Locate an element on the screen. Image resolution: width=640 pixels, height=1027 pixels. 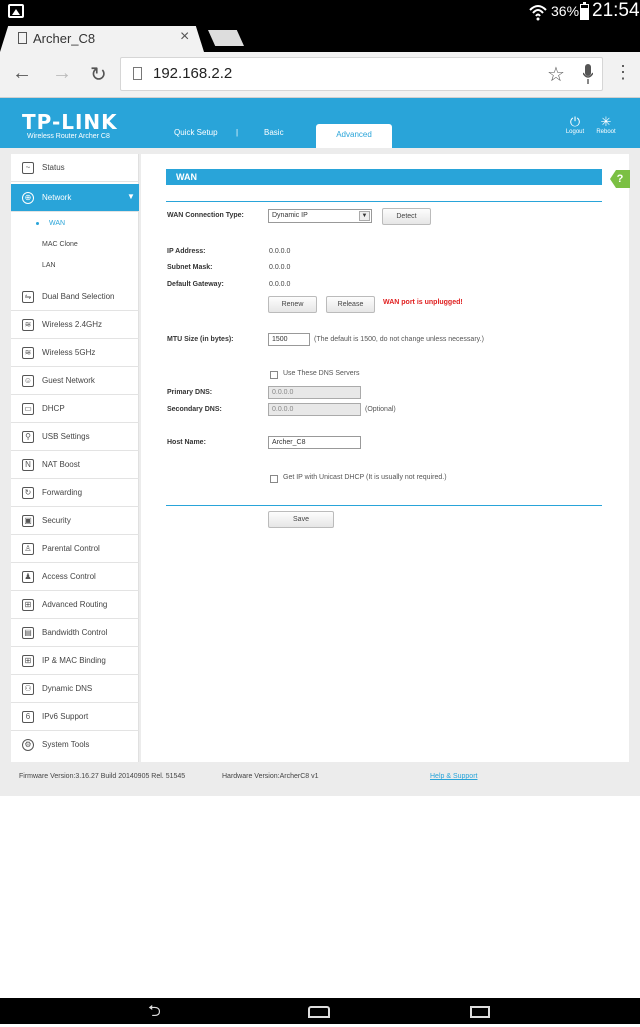
use-dns-label: Use These DNS Servers is located at coordinates (321, 373).